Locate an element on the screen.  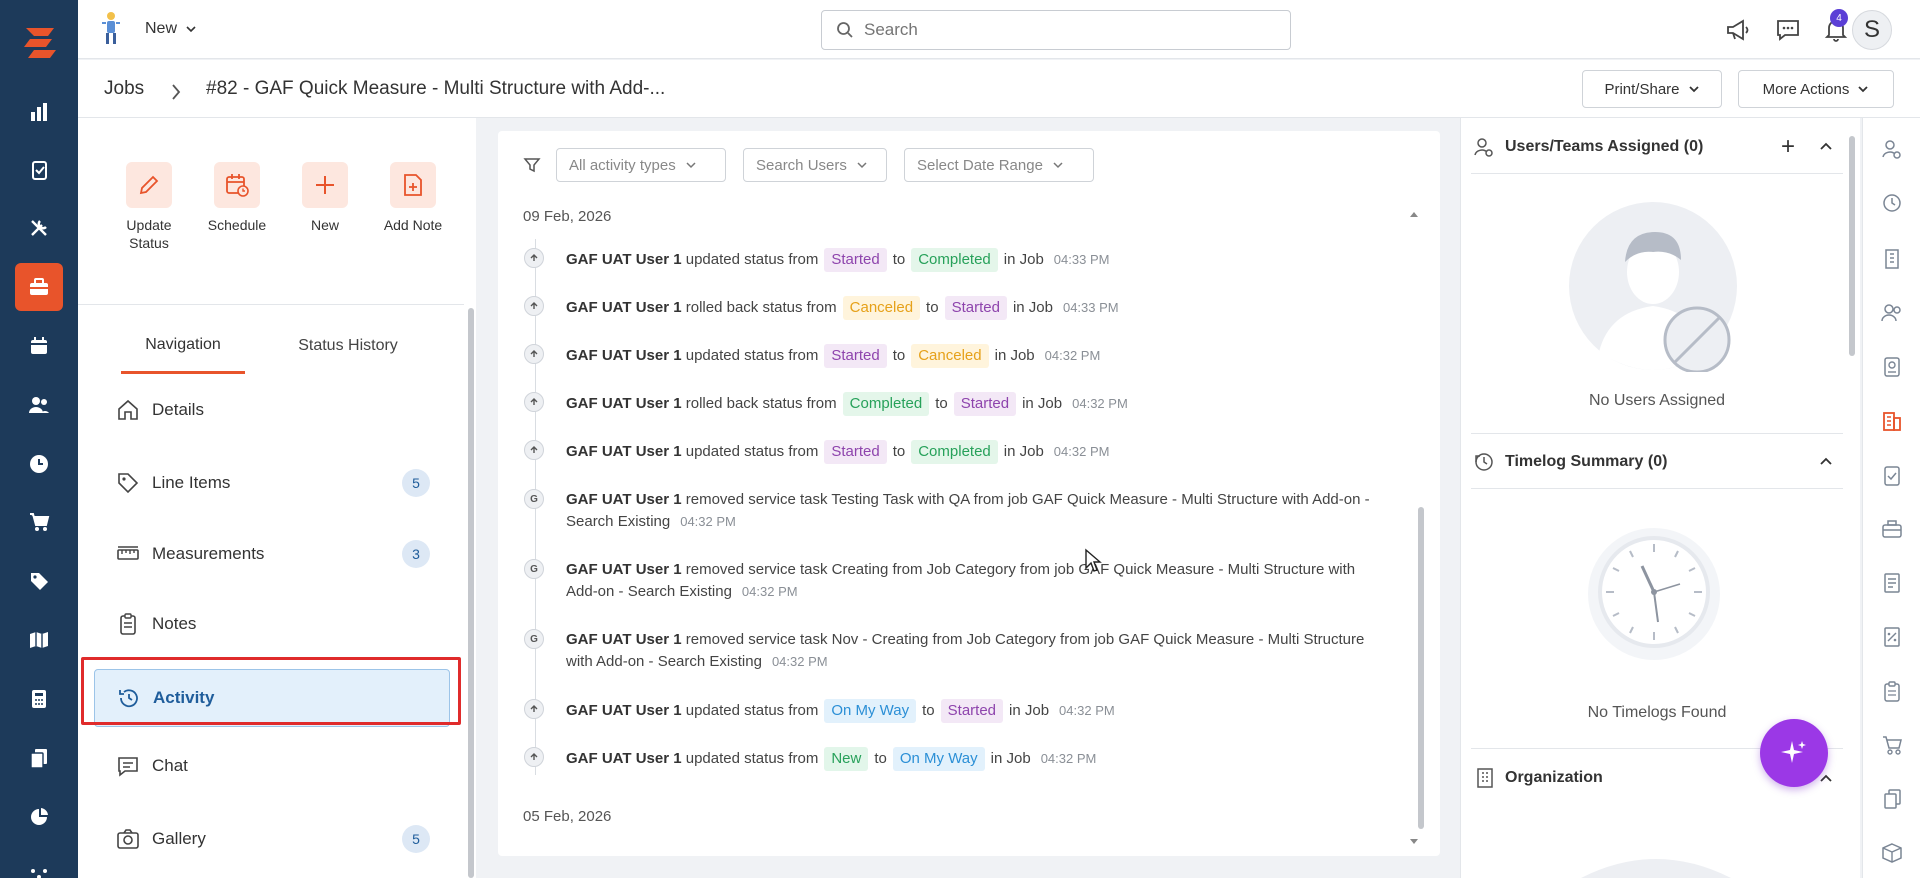
tasks-icon is located at coordinates (39, 170).